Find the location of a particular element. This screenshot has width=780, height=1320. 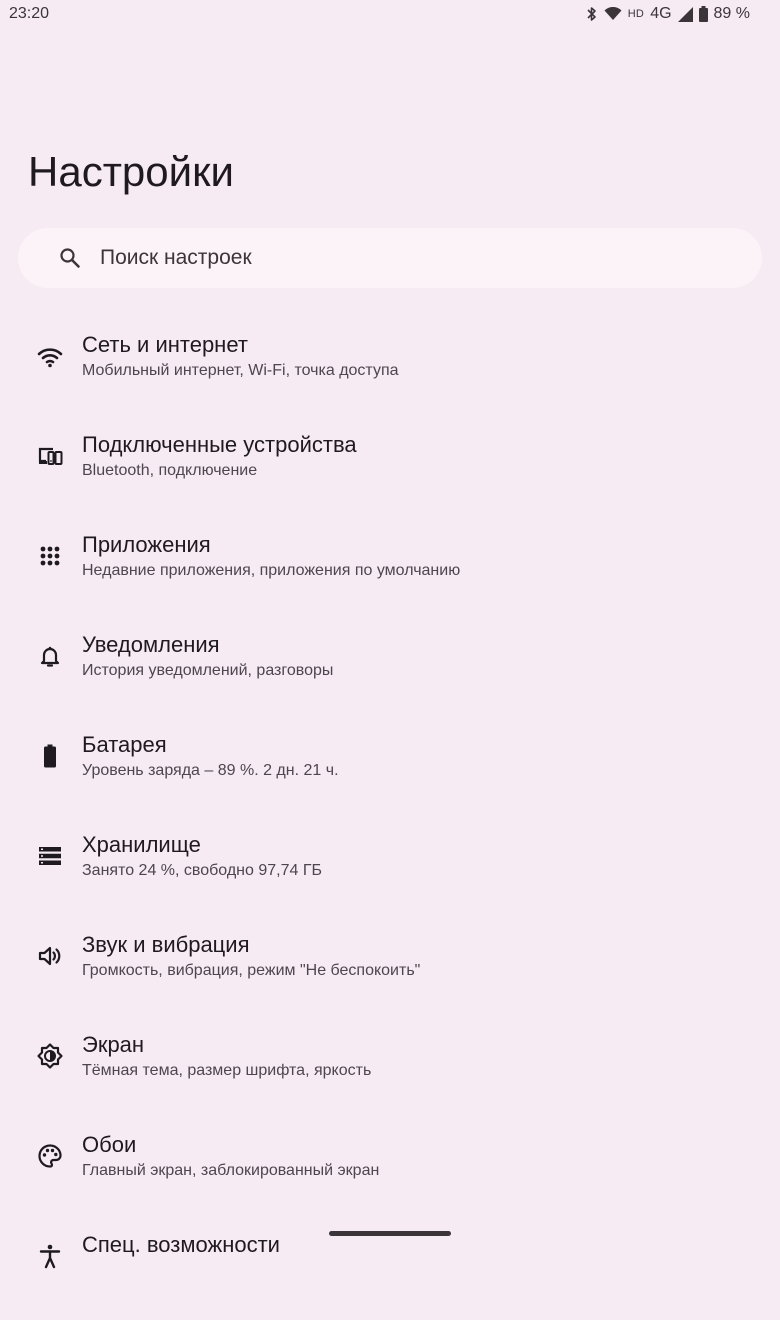

settings-item-subtitle: Bluetooth, подключение is located at coordinates (170, 470).